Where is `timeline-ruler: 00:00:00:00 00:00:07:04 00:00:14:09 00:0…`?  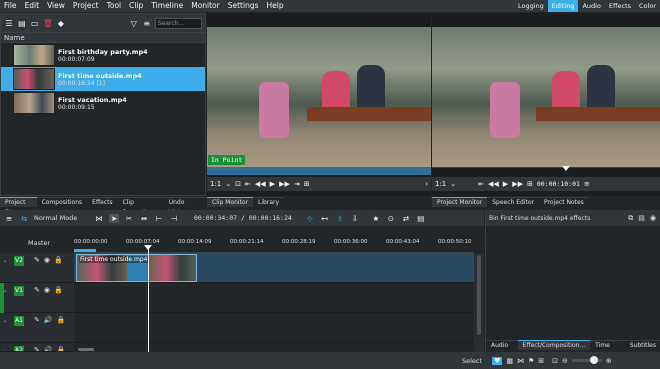 timeline-ruler: 00:00:00:00 00:00:07:04 00:00:14:09 00:0… is located at coordinates (274, 245).